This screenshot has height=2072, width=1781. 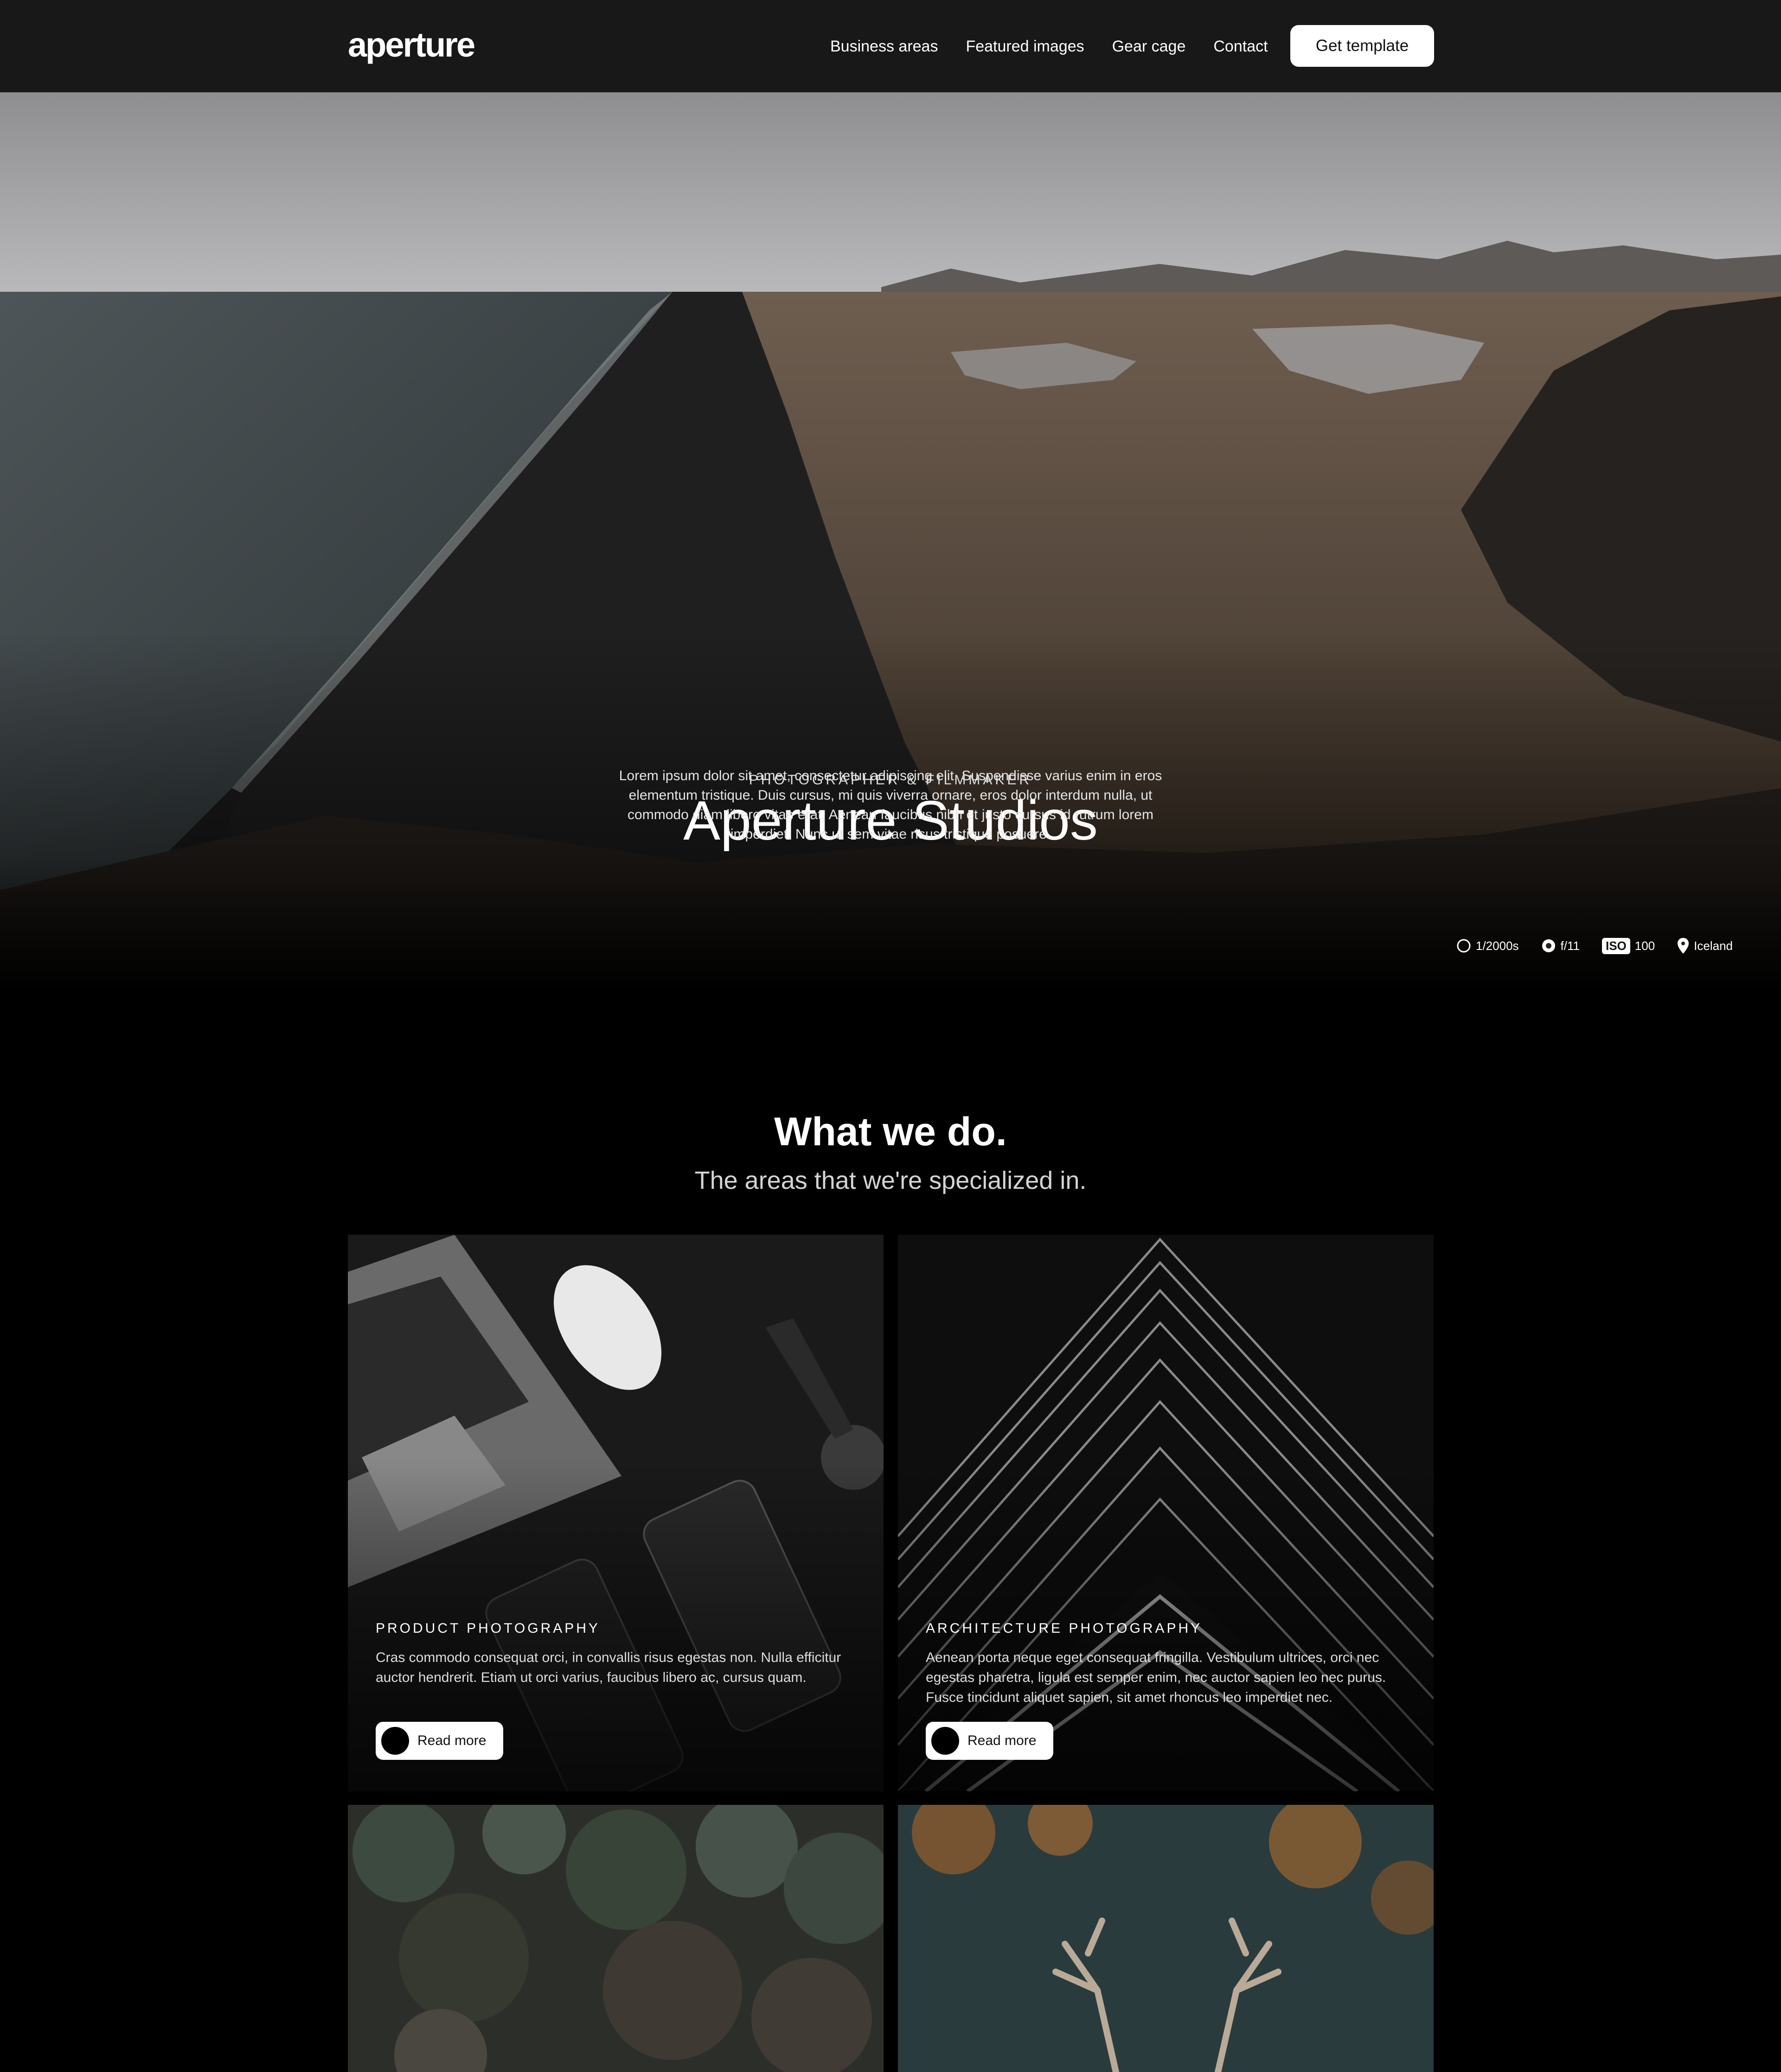 I want to click on exif-shutter: 1/2000s, so click(x=1487, y=945).